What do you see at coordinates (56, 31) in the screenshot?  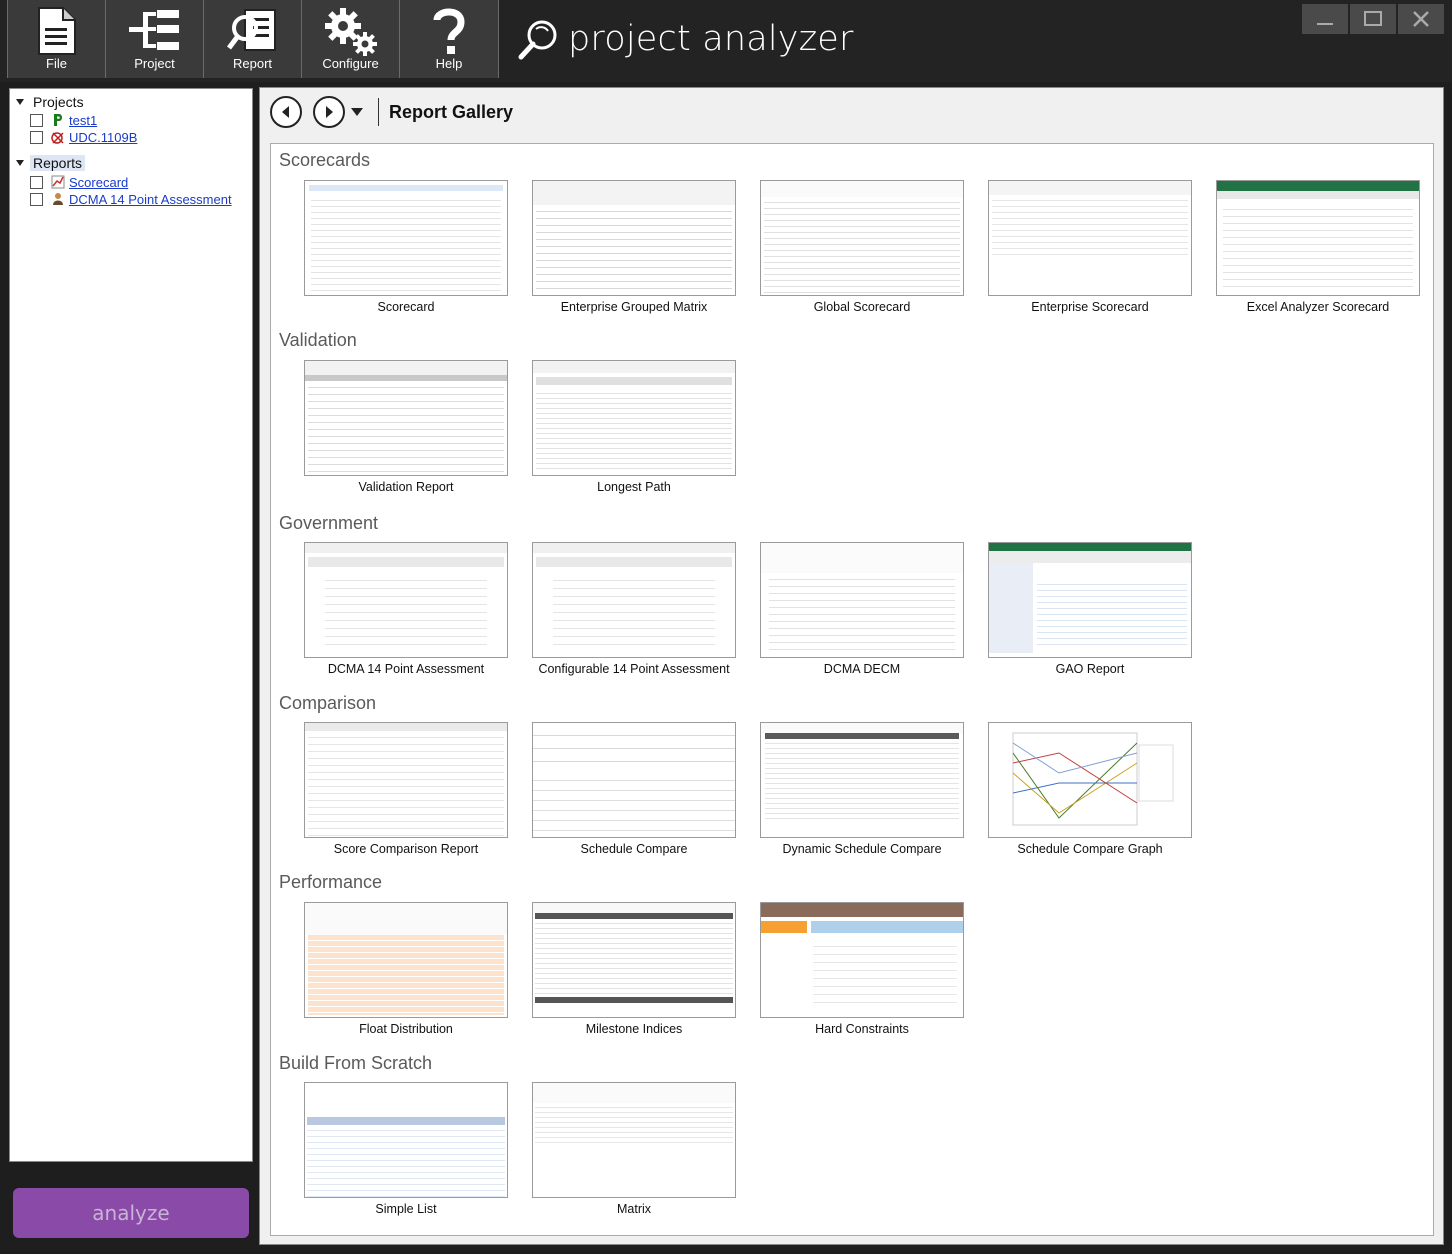 I see `document-icon` at bounding box center [56, 31].